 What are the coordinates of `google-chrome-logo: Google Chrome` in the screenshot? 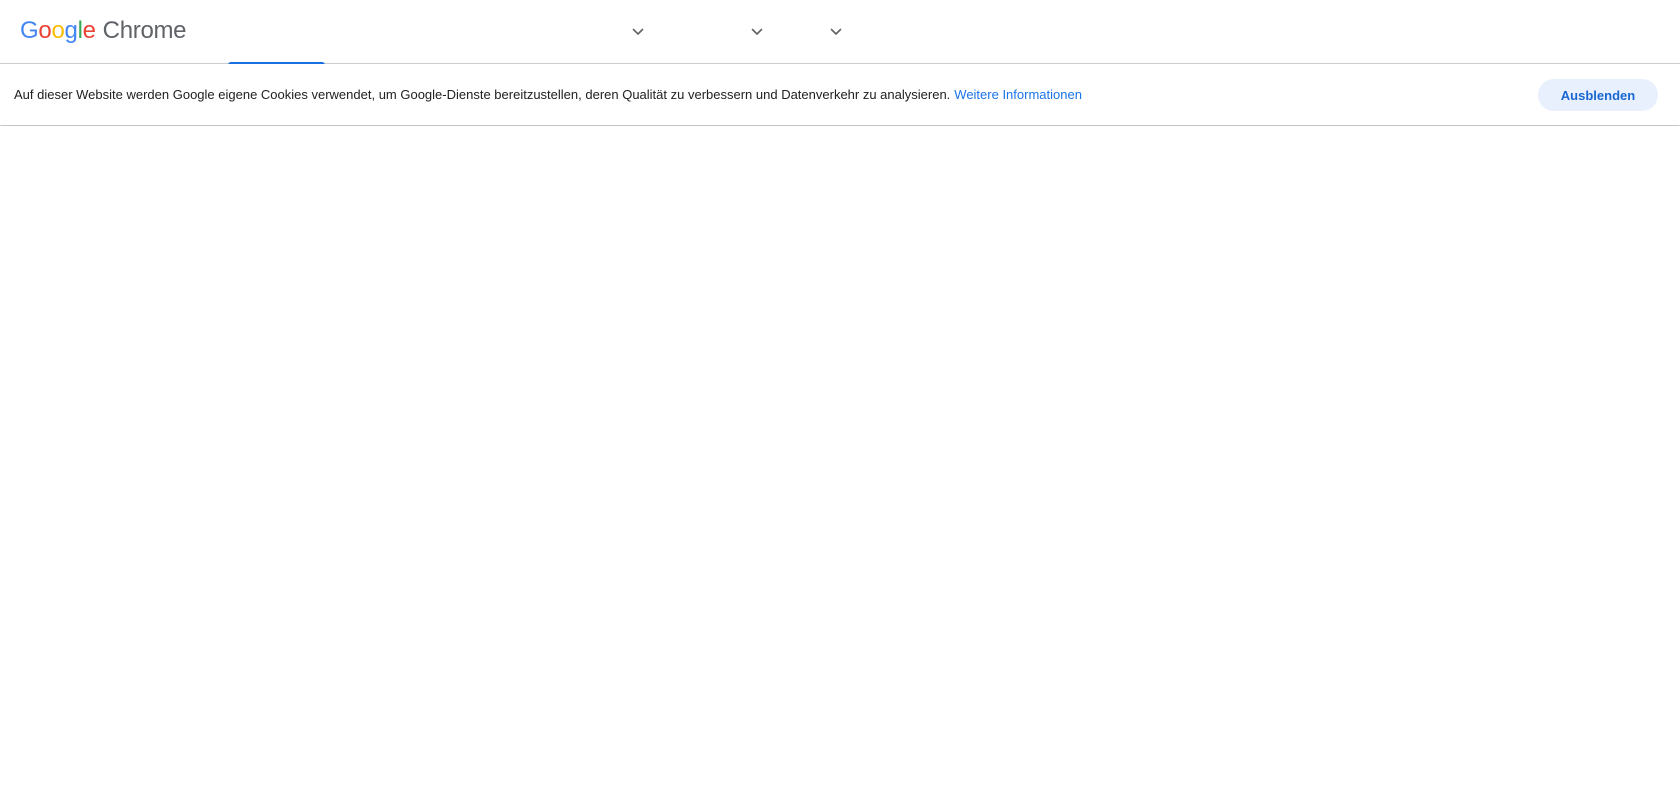 It's located at (103, 31).